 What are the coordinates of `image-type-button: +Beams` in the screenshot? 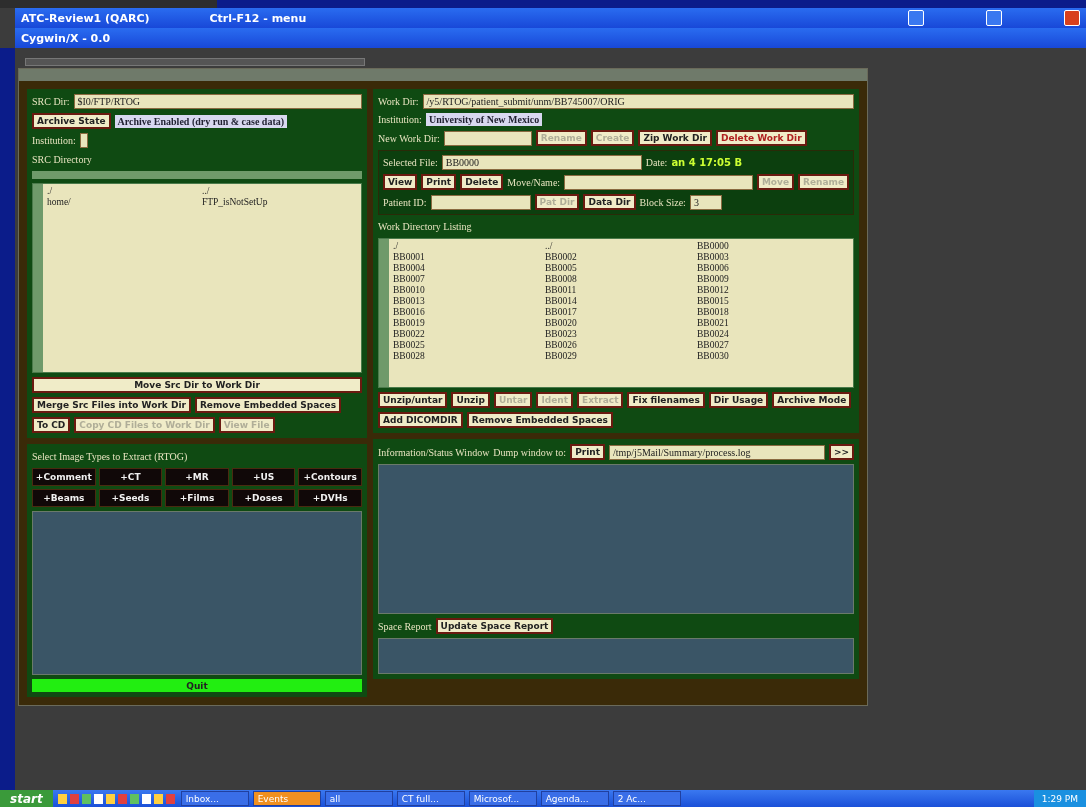 It's located at (64, 498).